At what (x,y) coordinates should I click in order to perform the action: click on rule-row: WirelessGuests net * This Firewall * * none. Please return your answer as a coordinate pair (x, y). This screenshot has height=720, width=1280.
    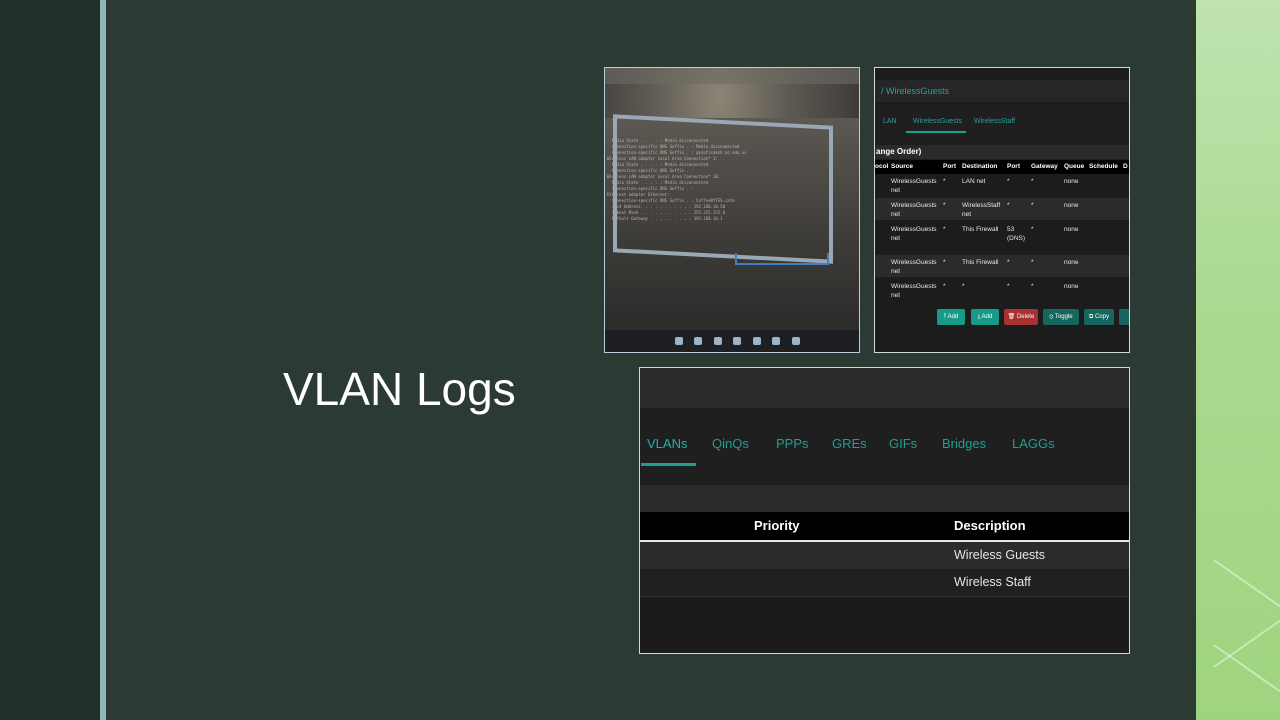
    Looking at the image, I should click on (1002, 266).